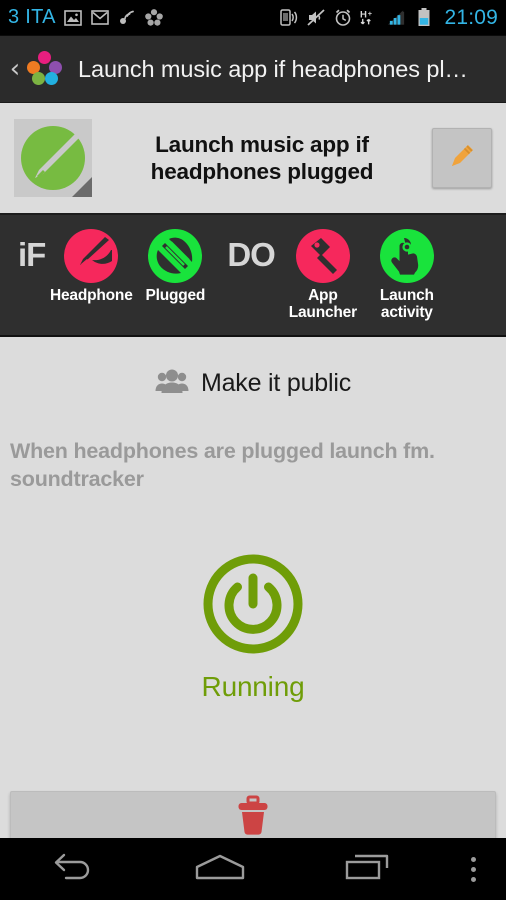 Image resolution: width=506 pixels, height=900 pixels. Describe the element at coordinates (406, 295) in the screenshot. I see `action-label-line1: Launch` at that location.